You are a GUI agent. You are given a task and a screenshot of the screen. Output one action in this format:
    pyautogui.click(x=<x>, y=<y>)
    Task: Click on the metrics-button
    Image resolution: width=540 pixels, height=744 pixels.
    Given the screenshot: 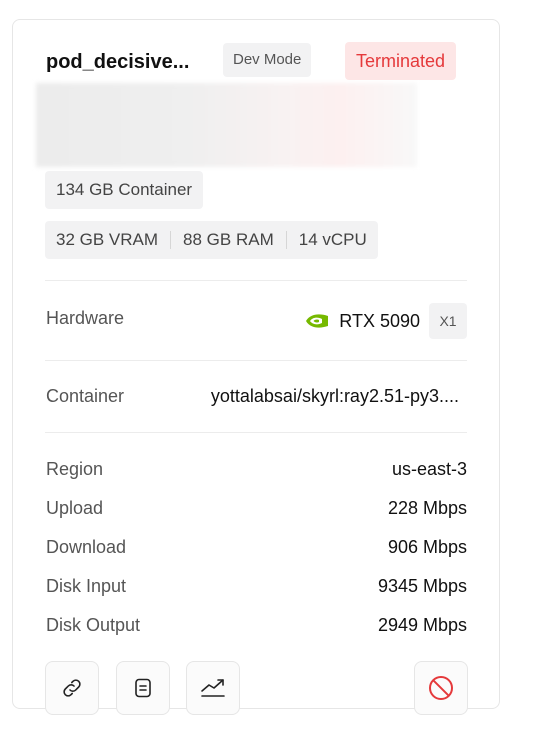 What is the action you would take?
    pyautogui.click(x=213, y=688)
    